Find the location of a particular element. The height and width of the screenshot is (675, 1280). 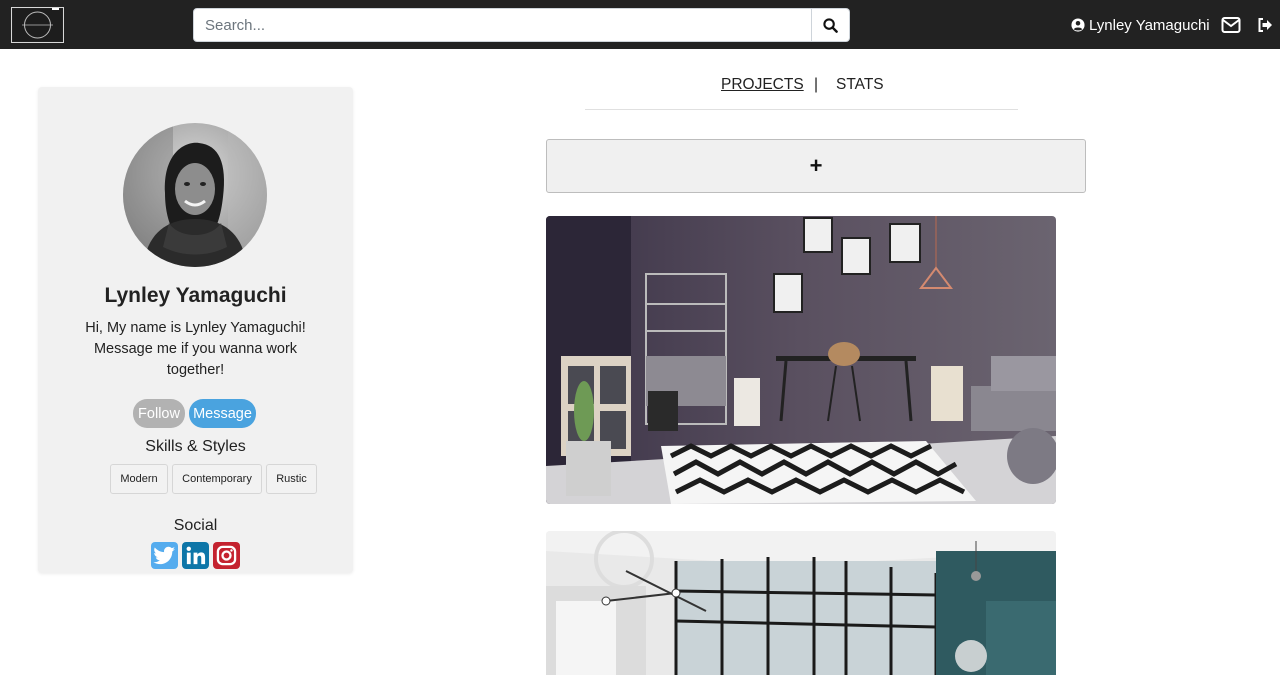

skills-heading: Skills & Styles is located at coordinates (195, 446).